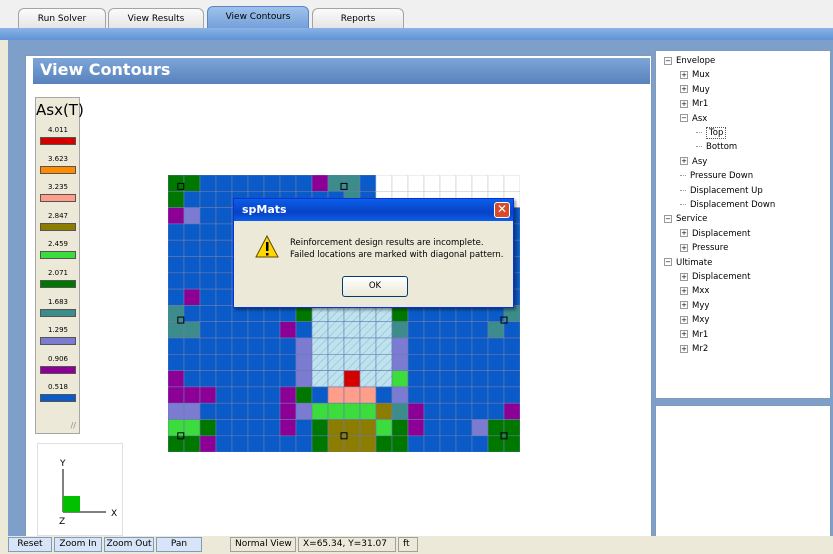  I want to click on tab-reports: Reports, so click(358, 19).